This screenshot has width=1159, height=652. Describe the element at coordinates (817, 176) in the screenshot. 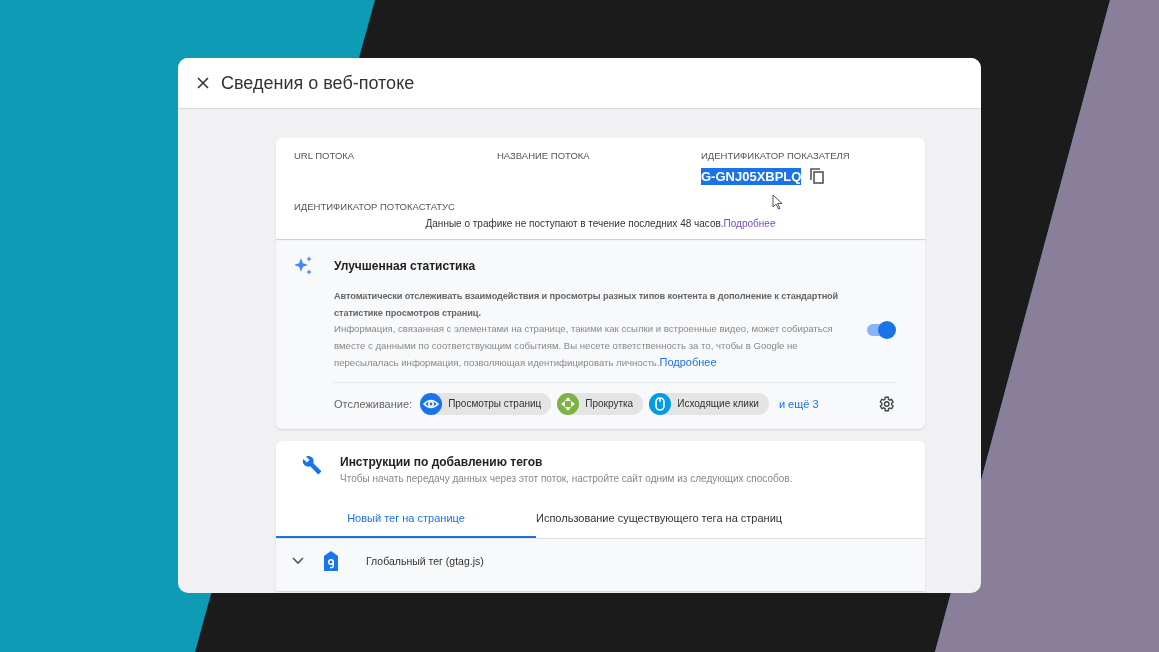

I see `copy-icon` at that location.